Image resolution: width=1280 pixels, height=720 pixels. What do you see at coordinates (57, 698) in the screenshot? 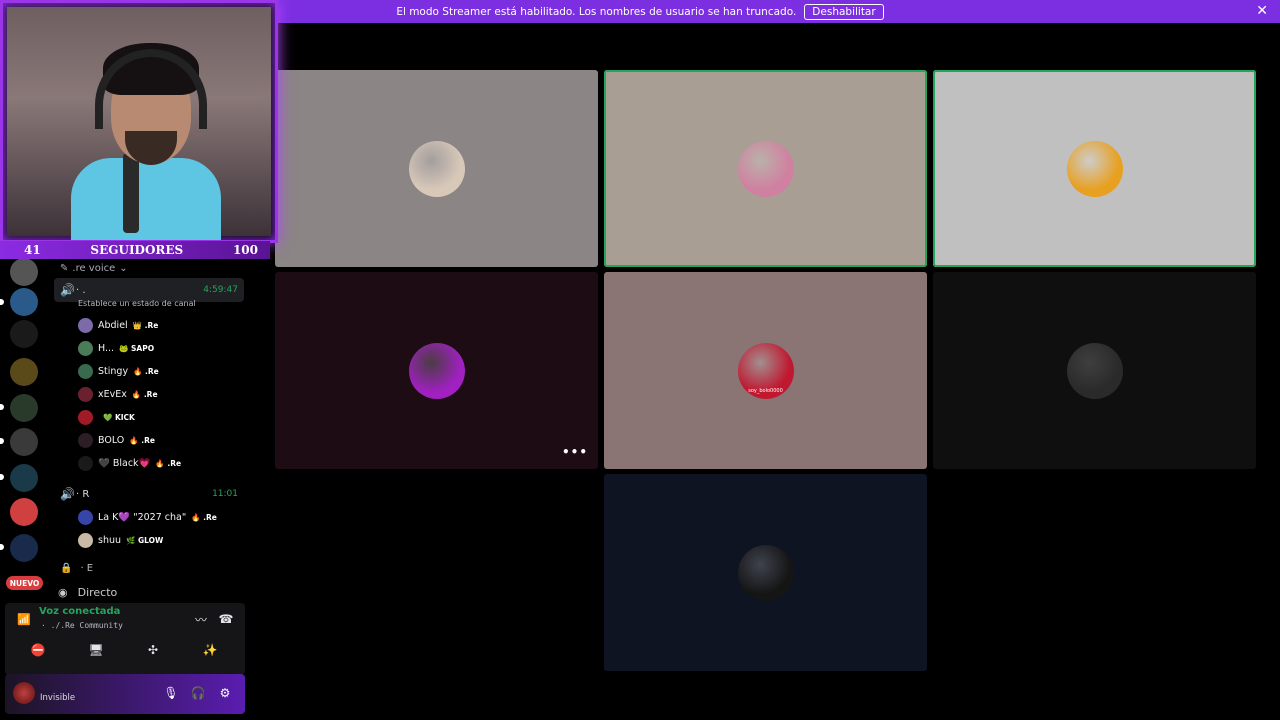
I see `user-status: Invisible` at bounding box center [57, 698].